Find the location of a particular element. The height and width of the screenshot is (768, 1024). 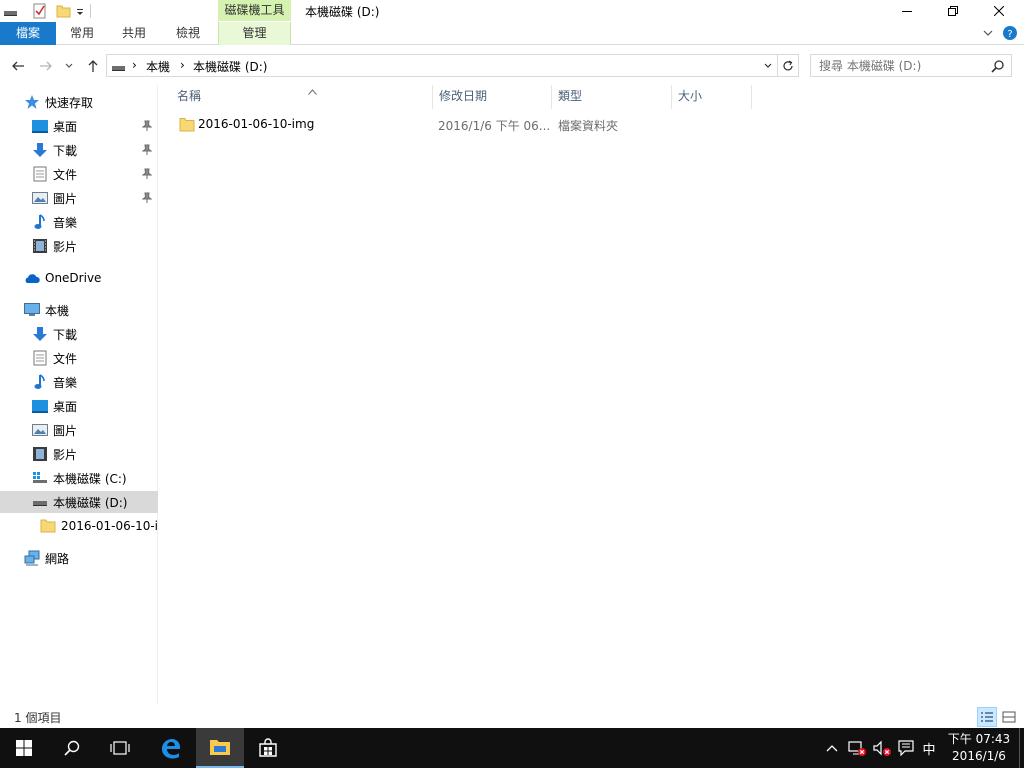

address-dropdown-icon is located at coordinates (768, 67).